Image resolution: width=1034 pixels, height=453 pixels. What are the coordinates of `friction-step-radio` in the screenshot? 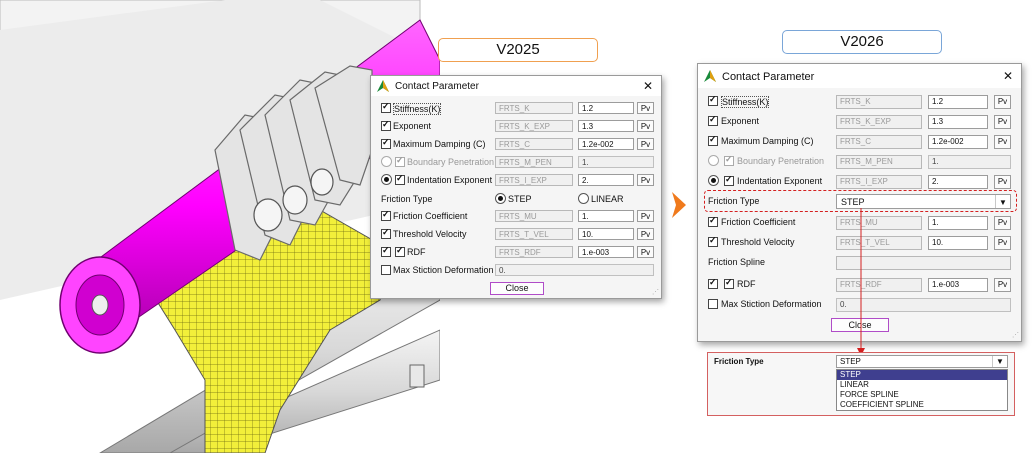 It's located at (500, 198).